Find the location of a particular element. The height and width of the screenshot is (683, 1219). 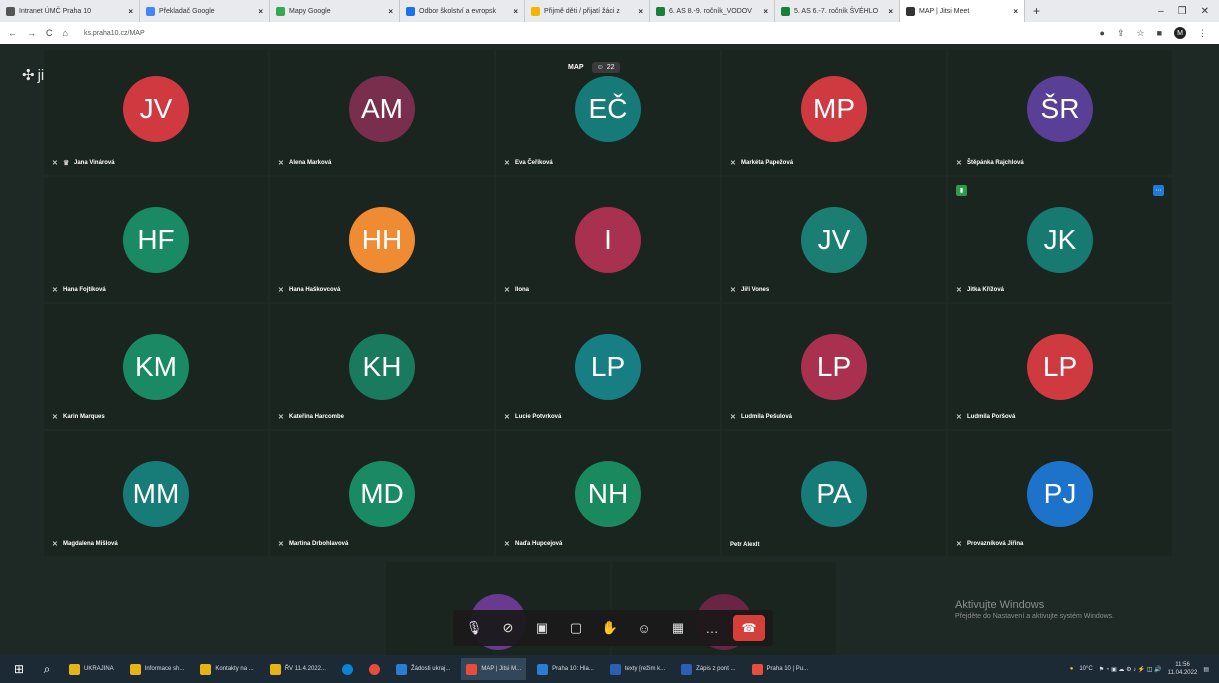

home-icon: ⌂ is located at coordinates (65, 33).